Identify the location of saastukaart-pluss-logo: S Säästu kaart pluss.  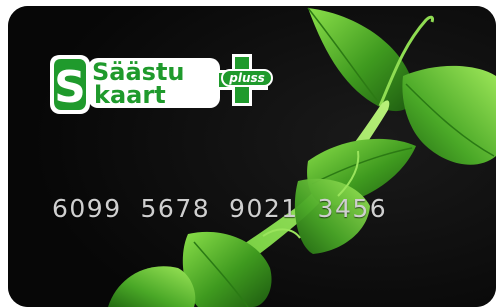
(161, 84).